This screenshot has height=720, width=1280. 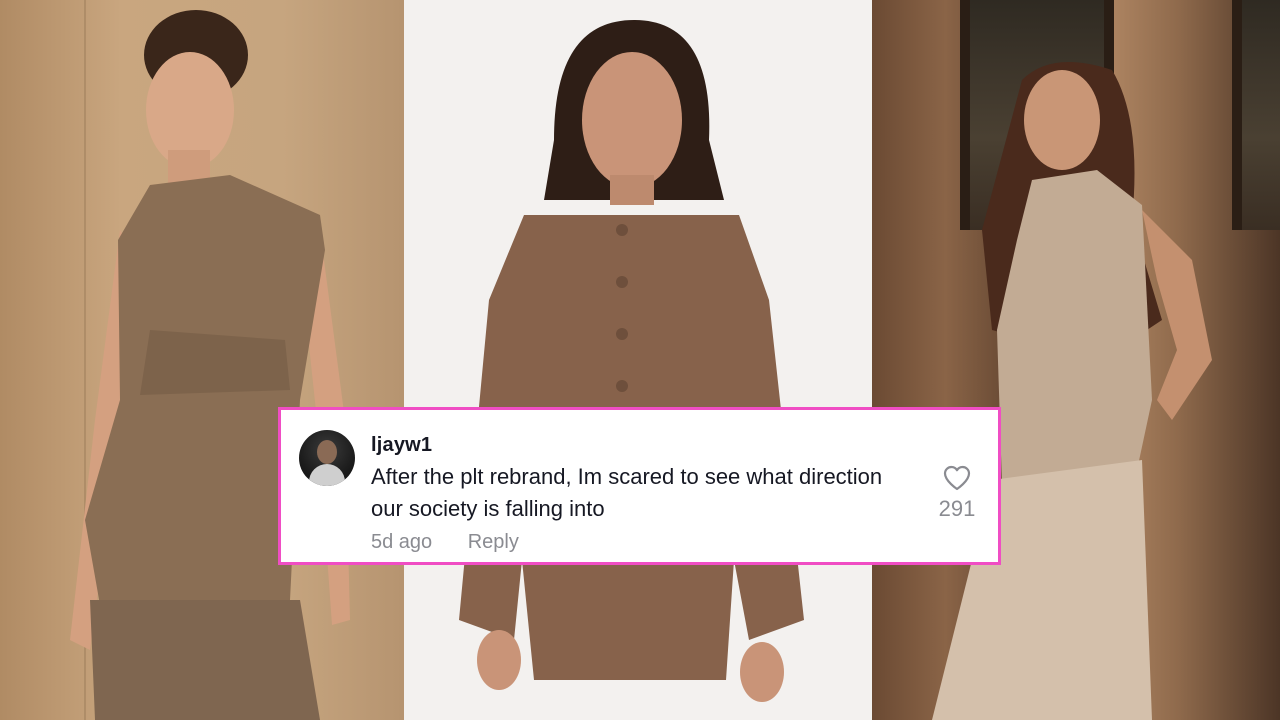 I want to click on like-count: 291, so click(x=957, y=508).